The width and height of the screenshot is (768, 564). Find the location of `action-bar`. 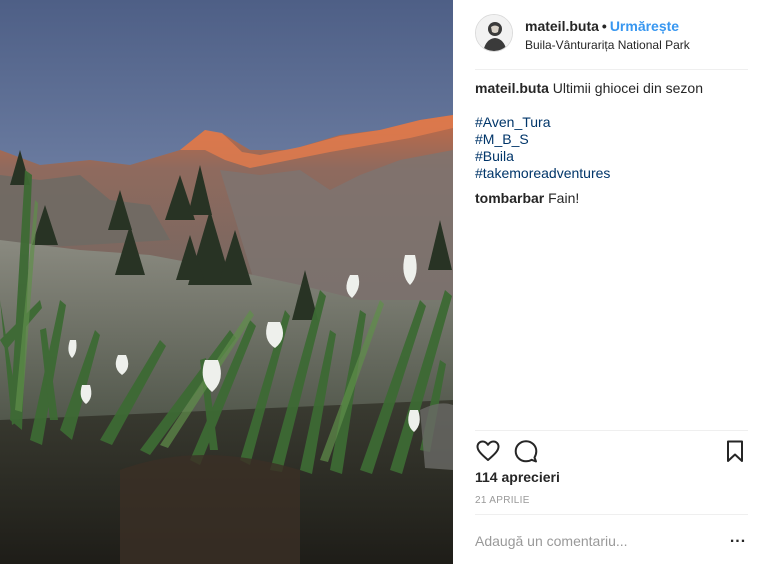

action-bar is located at coordinates (611, 451).